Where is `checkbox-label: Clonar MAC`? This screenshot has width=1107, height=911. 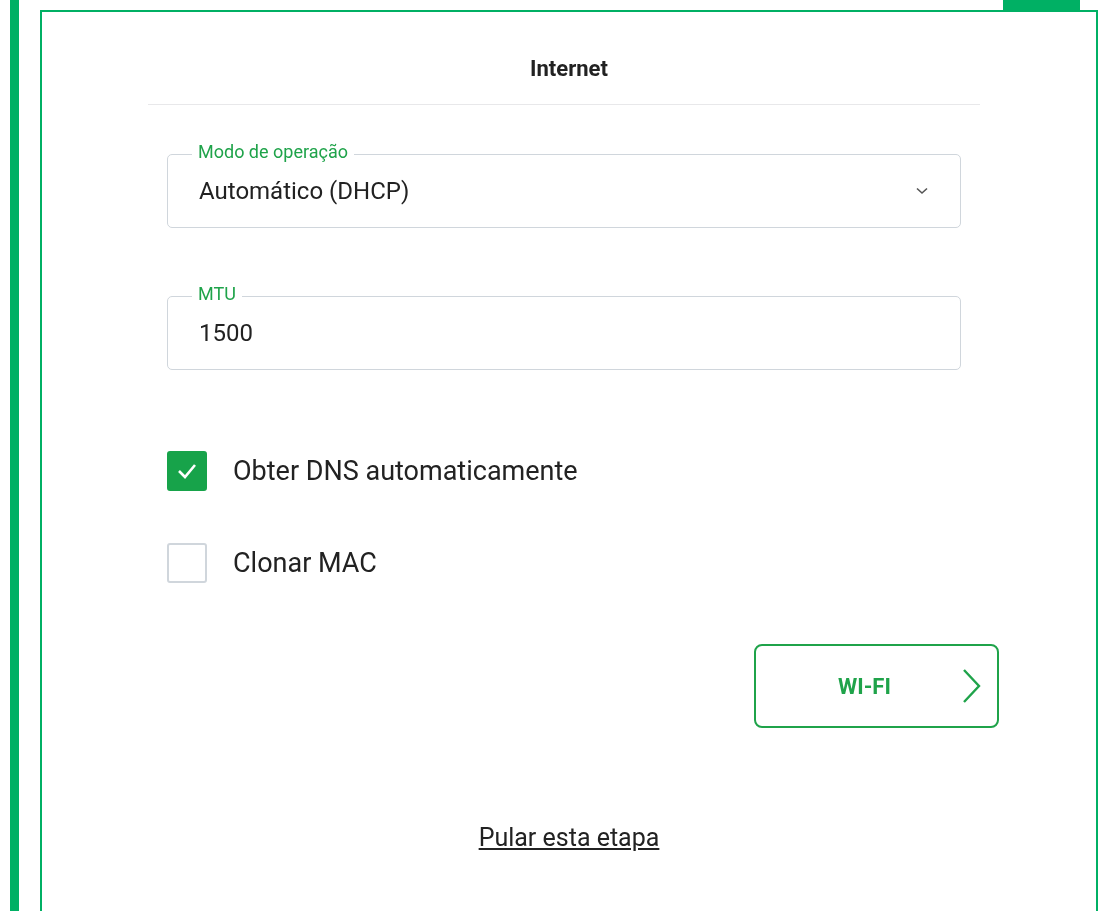 checkbox-label: Clonar MAC is located at coordinates (305, 563).